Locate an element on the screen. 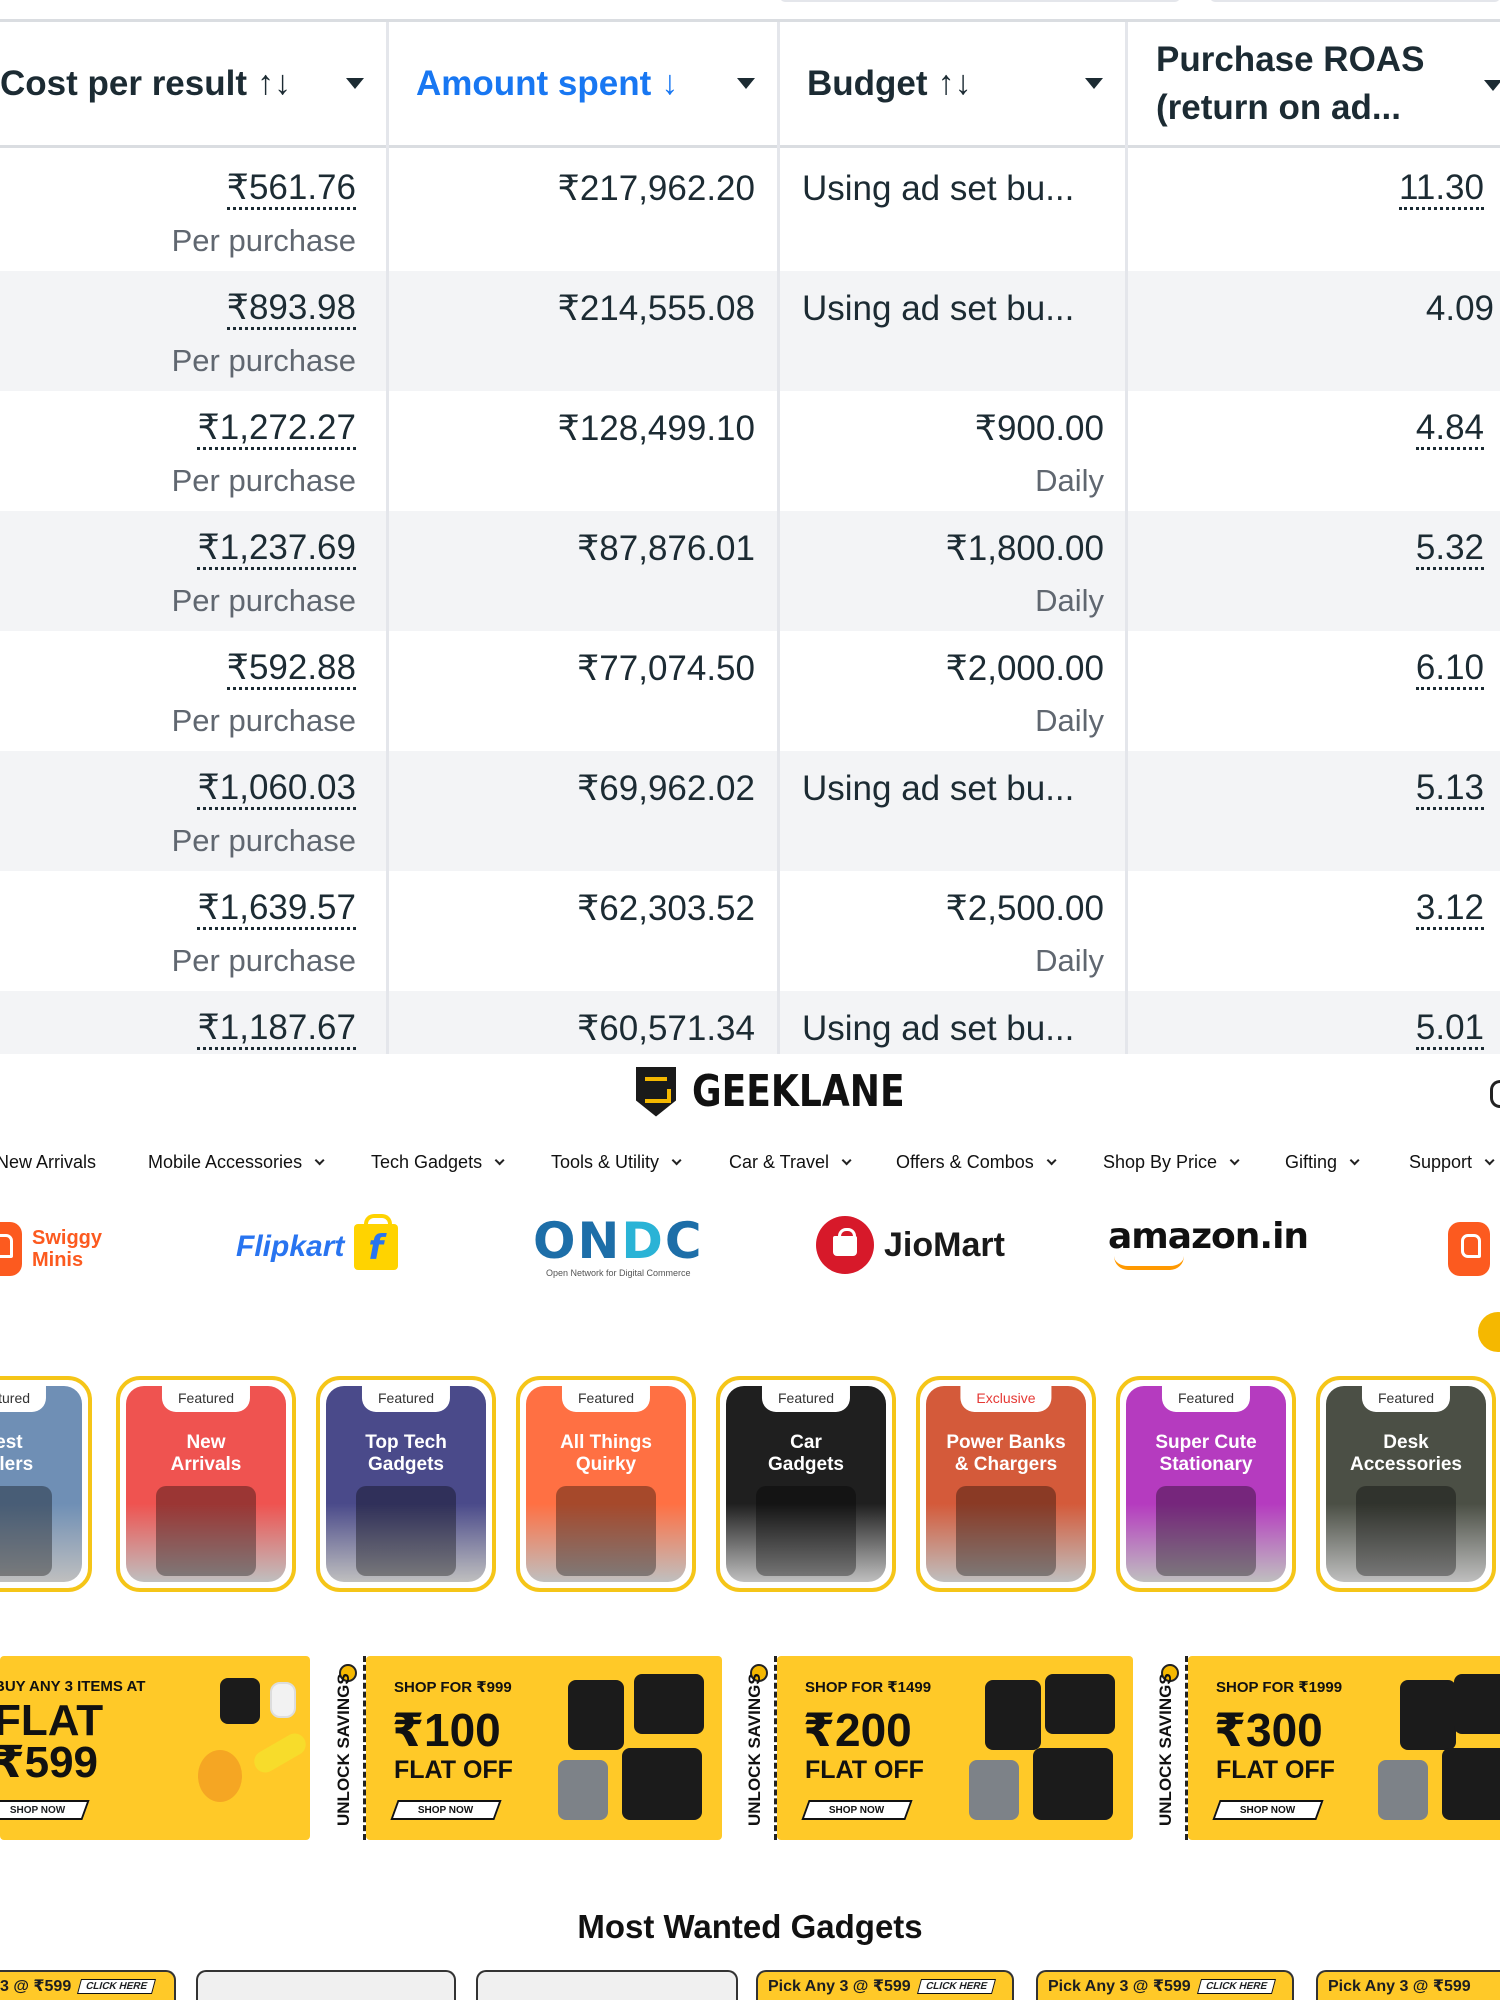  category-card-image: Featured Car Gadgets is located at coordinates (806, 1484).